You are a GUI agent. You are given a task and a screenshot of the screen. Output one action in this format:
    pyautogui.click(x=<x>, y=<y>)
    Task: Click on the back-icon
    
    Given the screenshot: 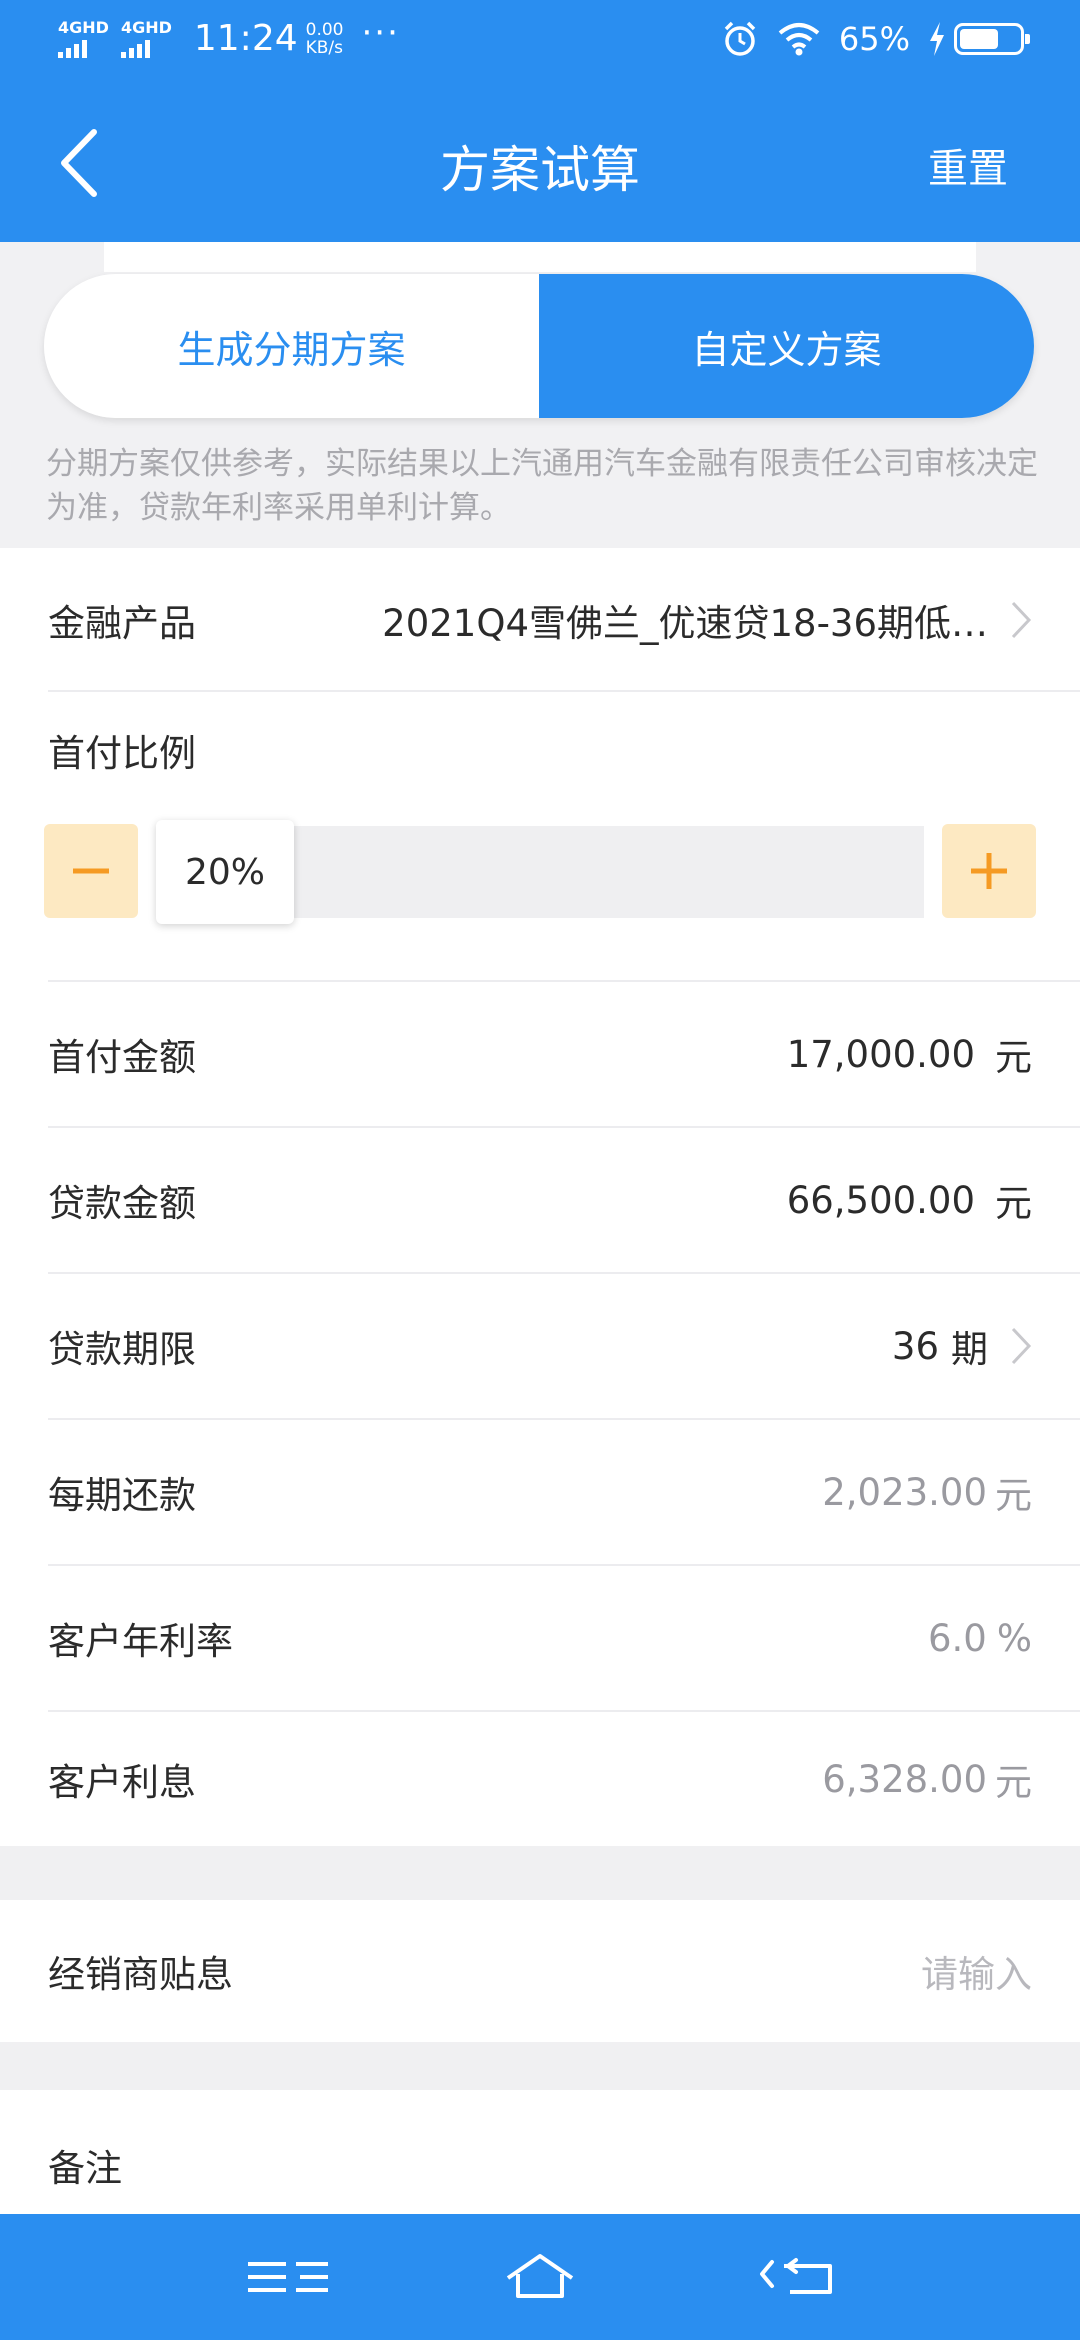 What is the action you would take?
    pyautogui.click(x=800, y=2277)
    